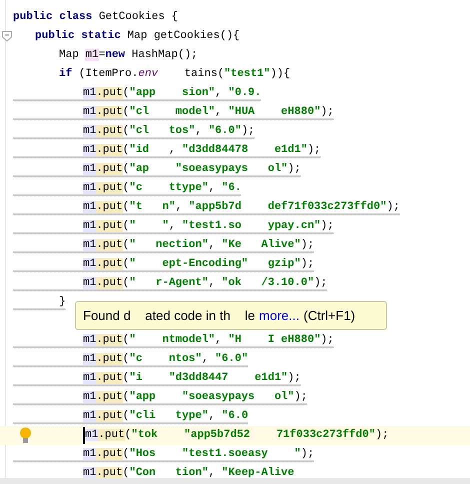 The image size is (470, 484). Describe the element at coordinates (192, 169) in the screenshot. I see `code-line: m1.put("ap "soeasypays ol");` at that location.